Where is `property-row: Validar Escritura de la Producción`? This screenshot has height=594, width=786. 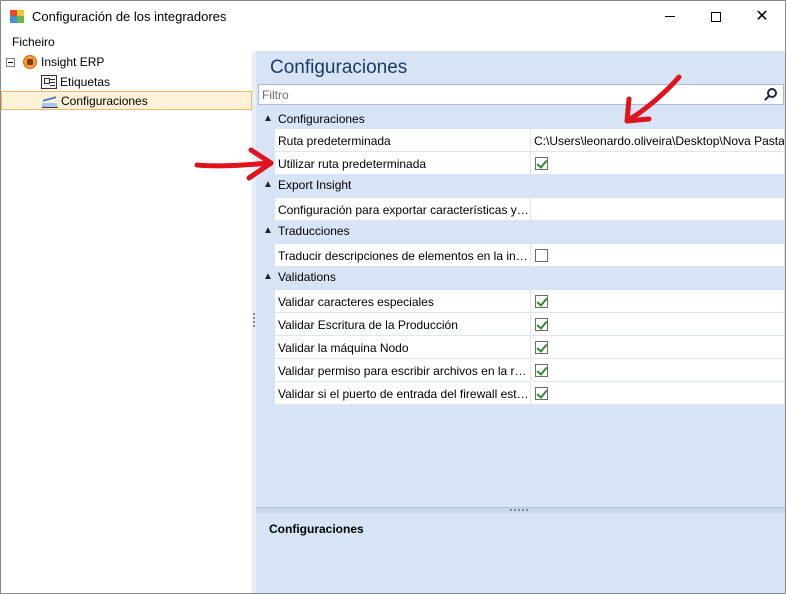
property-row: Validar Escritura de la Producción is located at coordinates (521, 324).